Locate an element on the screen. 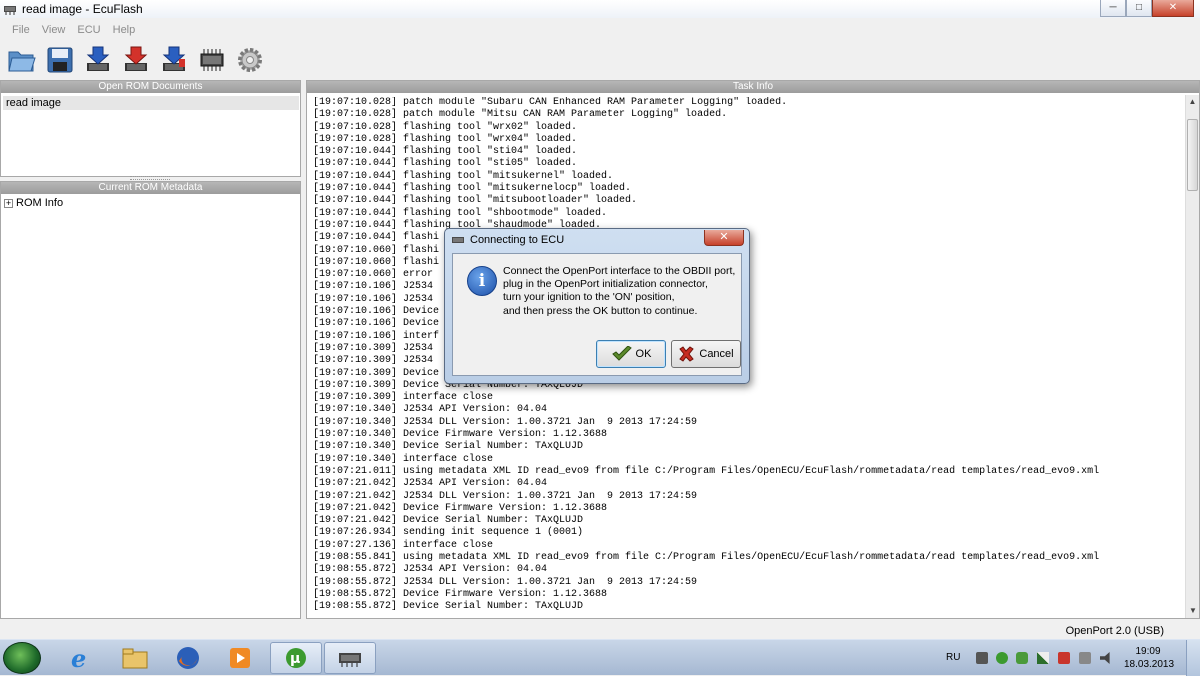 The image size is (1200, 676). minimize-button: ─ is located at coordinates (1113, 8).